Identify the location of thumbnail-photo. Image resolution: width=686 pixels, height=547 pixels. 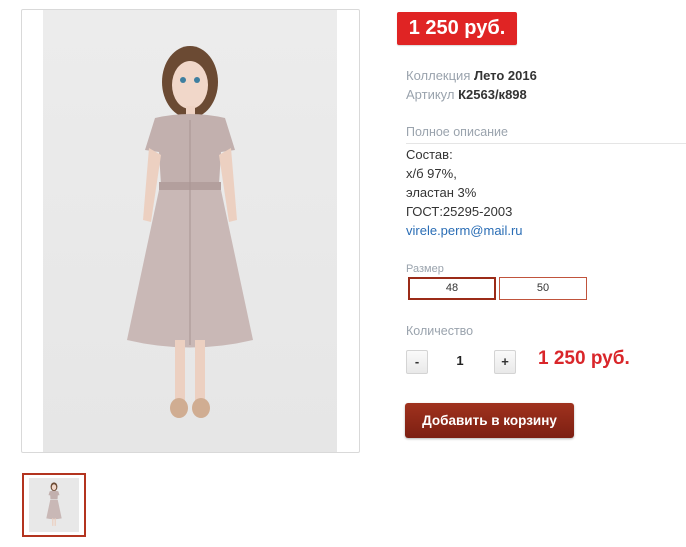
(54, 505).